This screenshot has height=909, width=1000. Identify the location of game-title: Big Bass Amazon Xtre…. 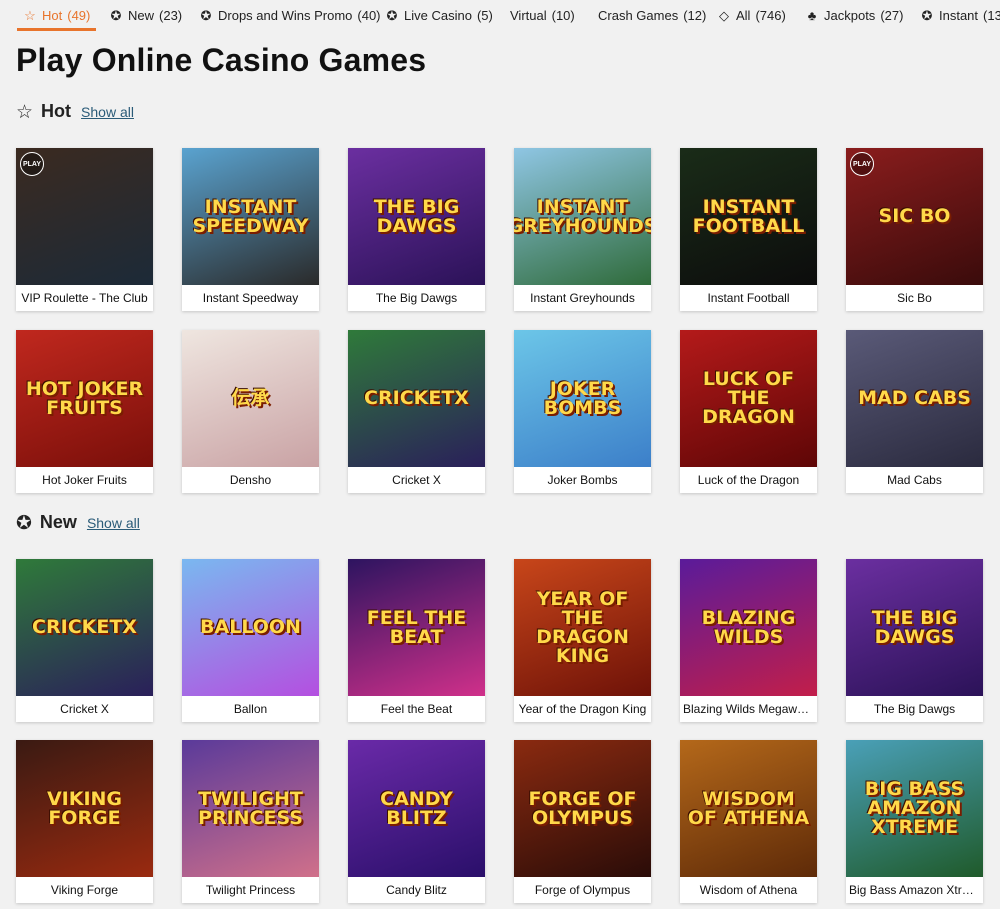
(914, 890).